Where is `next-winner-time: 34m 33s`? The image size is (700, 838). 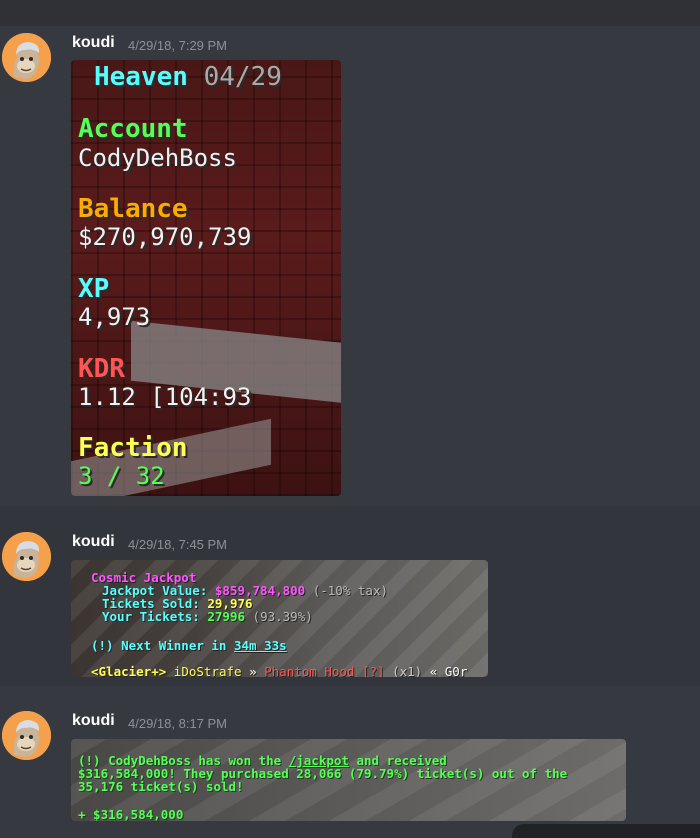 next-winner-time: 34m 33s is located at coordinates (260, 645).